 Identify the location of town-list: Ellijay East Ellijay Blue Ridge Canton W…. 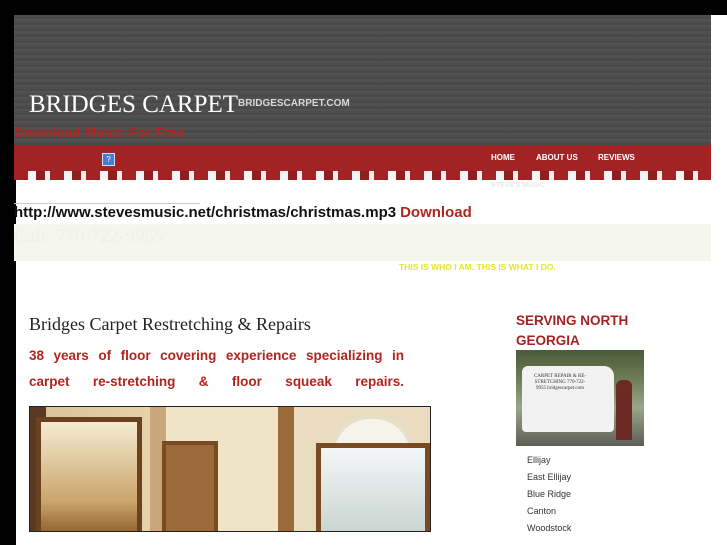
(549, 494).